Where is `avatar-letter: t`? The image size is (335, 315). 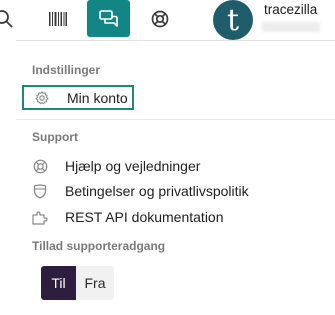 avatar-letter: t is located at coordinates (233, 20).